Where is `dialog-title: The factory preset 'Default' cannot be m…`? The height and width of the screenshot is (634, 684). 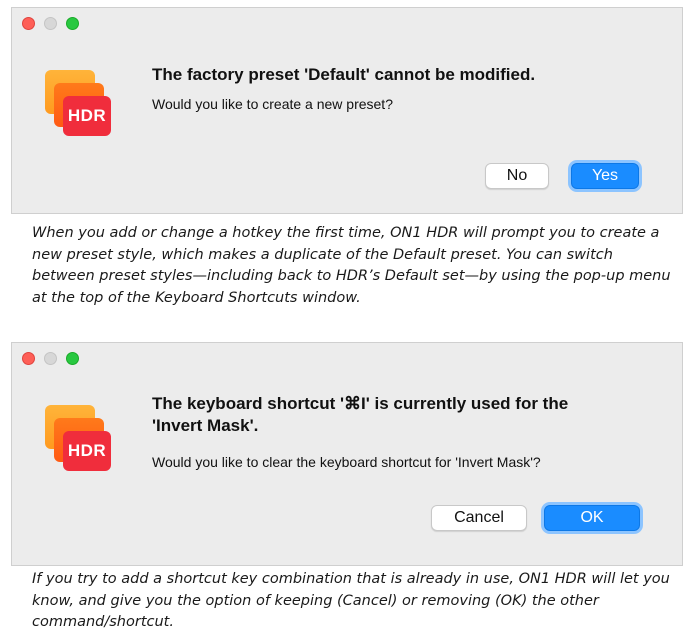 dialog-title: The factory preset 'Default' cannot be m… is located at coordinates (344, 74).